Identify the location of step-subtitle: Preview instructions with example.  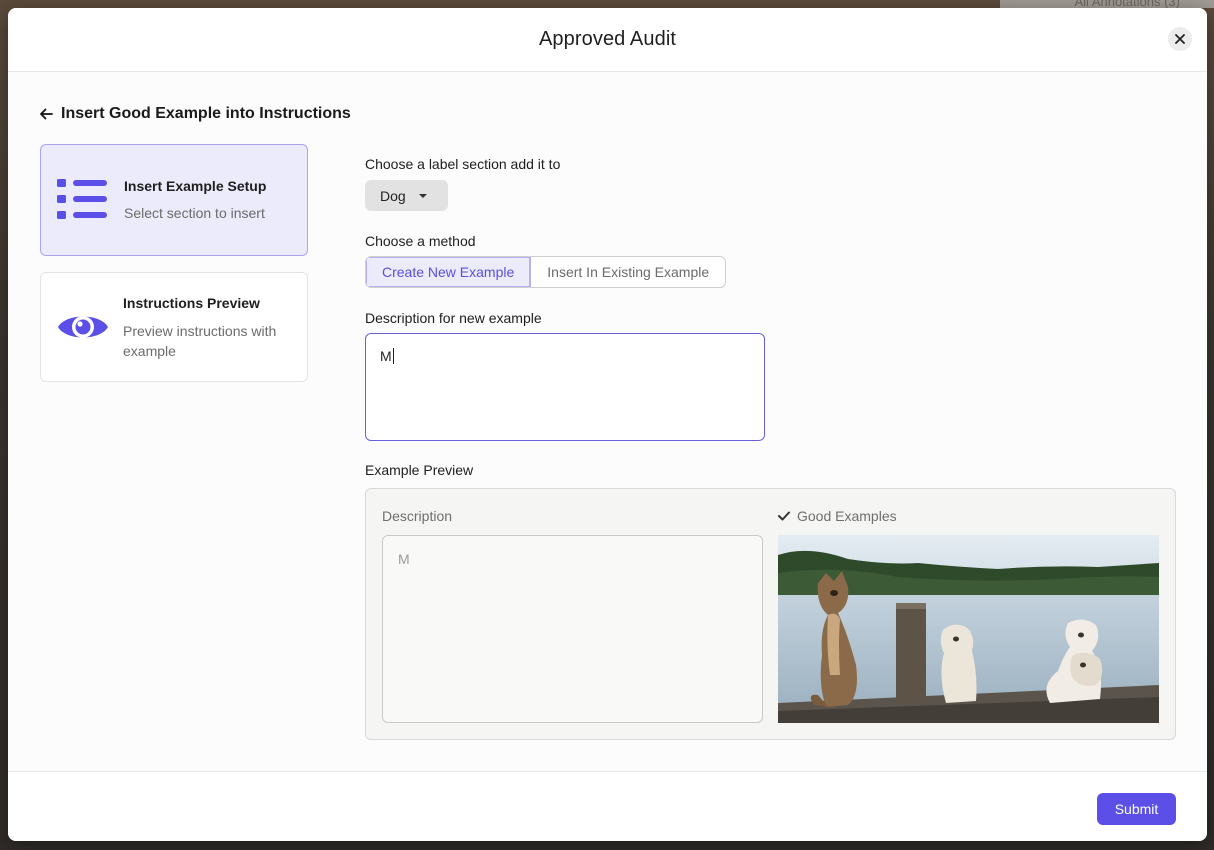
(200, 341).